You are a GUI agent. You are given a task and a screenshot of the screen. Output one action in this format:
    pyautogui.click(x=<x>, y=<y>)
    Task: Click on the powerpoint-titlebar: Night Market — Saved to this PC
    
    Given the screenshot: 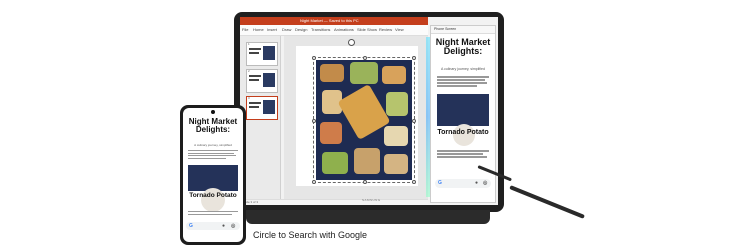 What is the action you would take?
    pyautogui.click(x=334, y=21)
    